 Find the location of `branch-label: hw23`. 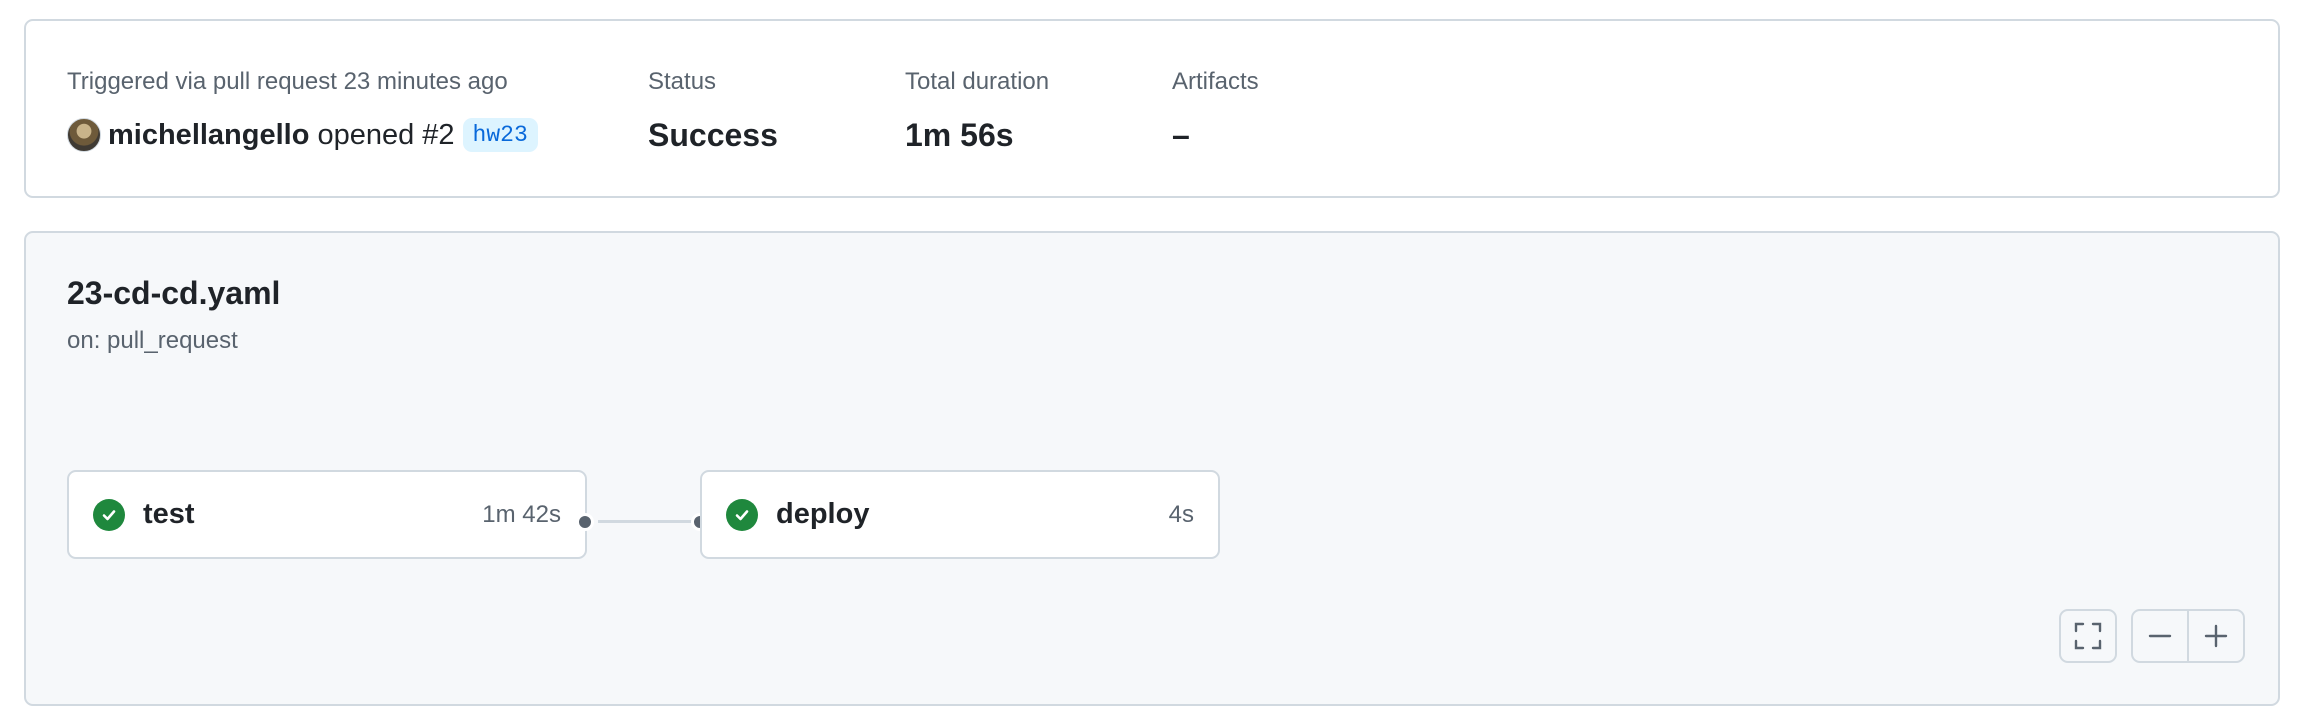

branch-label: hw23 is located at coordinates (500, 135).